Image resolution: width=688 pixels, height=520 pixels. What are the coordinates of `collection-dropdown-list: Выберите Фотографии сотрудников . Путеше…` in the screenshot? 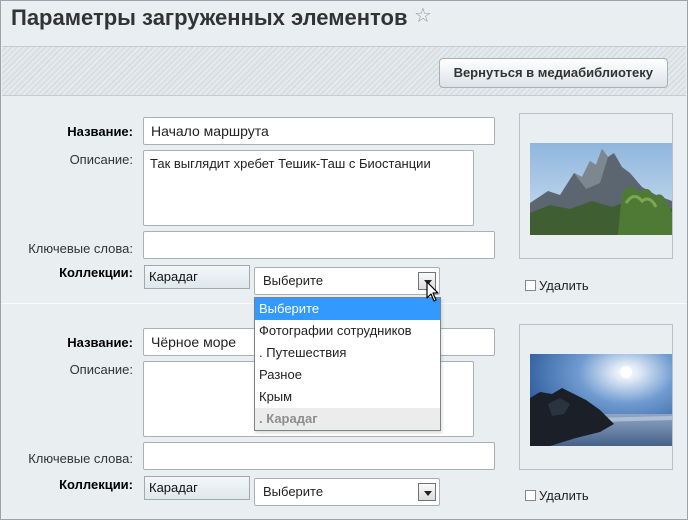 It's located at (347, 364).